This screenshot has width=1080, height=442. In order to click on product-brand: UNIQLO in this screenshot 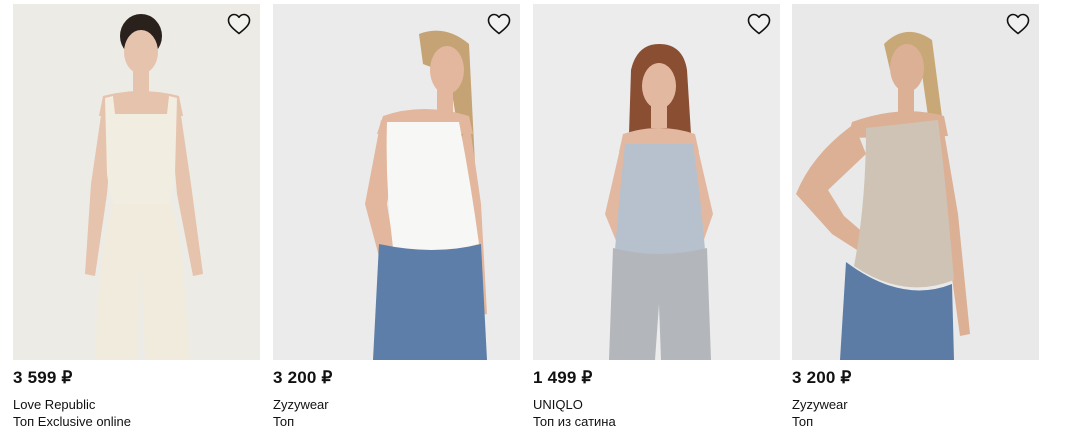, I will do `click(558, 404)`.